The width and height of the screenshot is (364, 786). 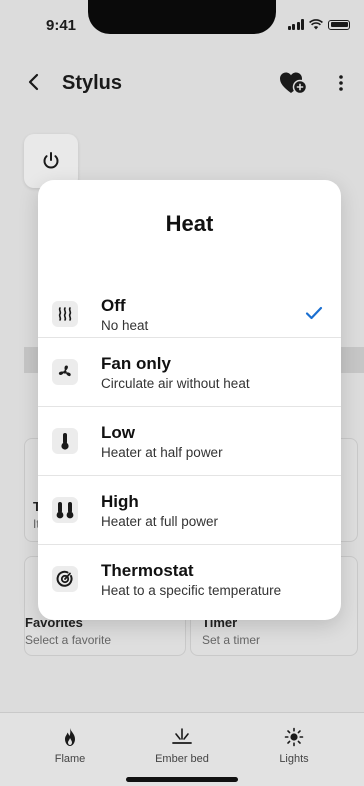 What do you see at coordinates (231, 640) in the screenshot?
I see `timer-subtitle: Set a timer` at bounding box center [231, 640].